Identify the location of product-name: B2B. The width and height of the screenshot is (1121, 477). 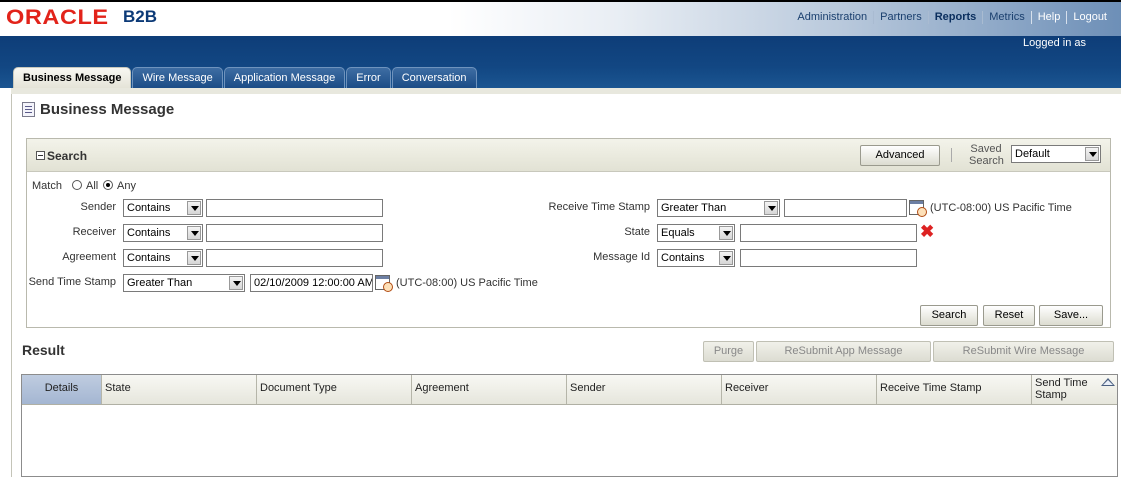
(140, 16).